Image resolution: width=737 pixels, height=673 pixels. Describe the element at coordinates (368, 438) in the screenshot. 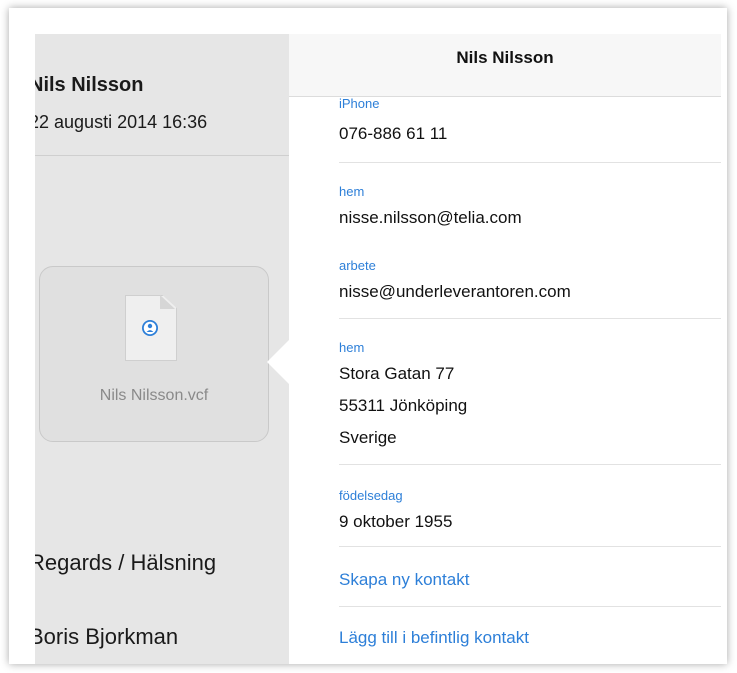

I see `address-line-3: Sverige` at that location.